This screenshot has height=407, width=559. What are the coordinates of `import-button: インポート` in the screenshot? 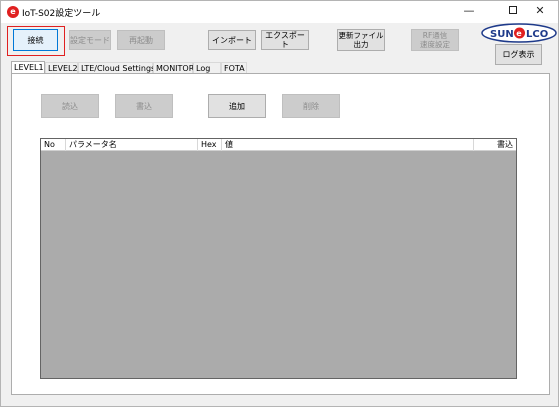 It's located at (232, 40).